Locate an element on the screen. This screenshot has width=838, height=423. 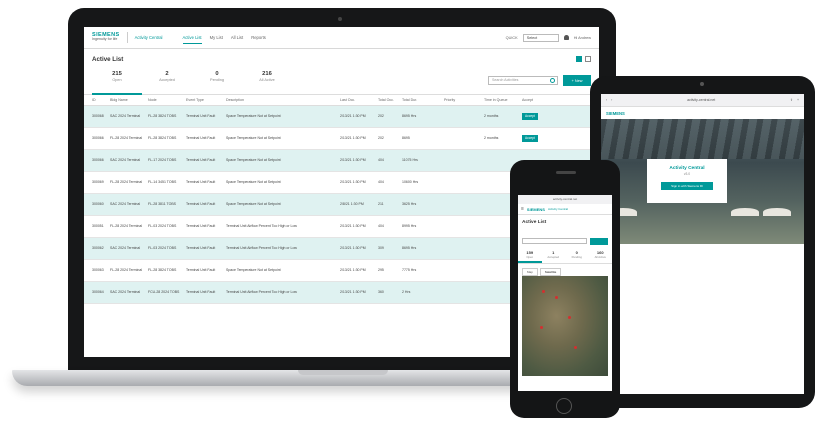
map-view-icon is located at coordinates (588, 59).